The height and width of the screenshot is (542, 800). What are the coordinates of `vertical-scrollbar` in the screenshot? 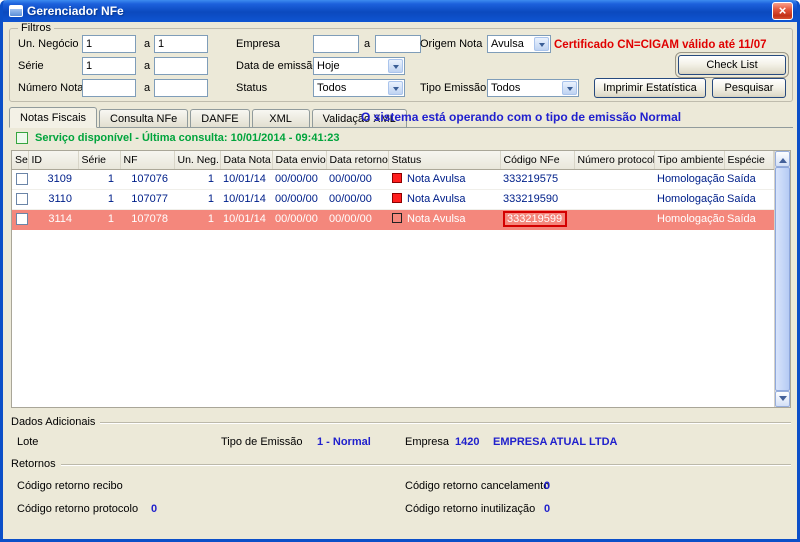 It's located at (782, 279).